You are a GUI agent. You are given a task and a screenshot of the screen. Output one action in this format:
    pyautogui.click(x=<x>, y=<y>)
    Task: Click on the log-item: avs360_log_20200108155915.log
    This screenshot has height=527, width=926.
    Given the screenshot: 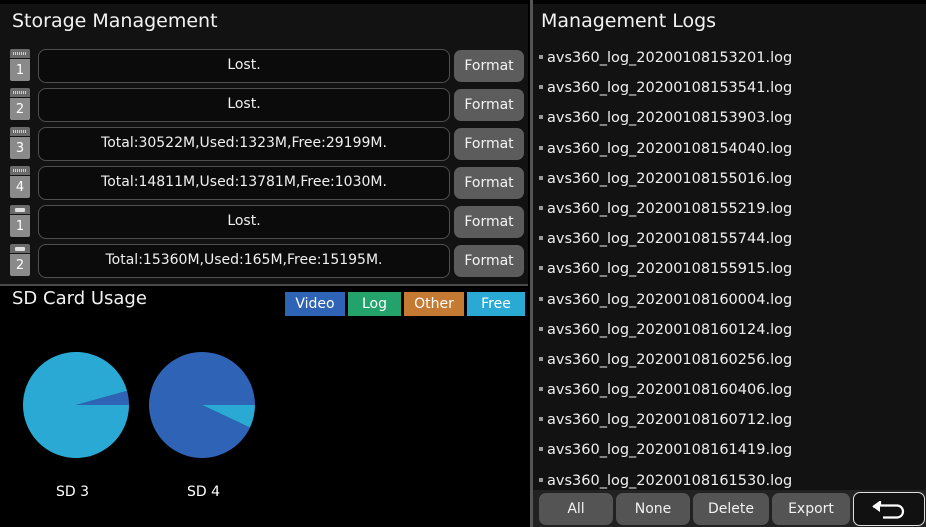 What is the action you would take?
    pyautogui.click(x=729, y=274)
    